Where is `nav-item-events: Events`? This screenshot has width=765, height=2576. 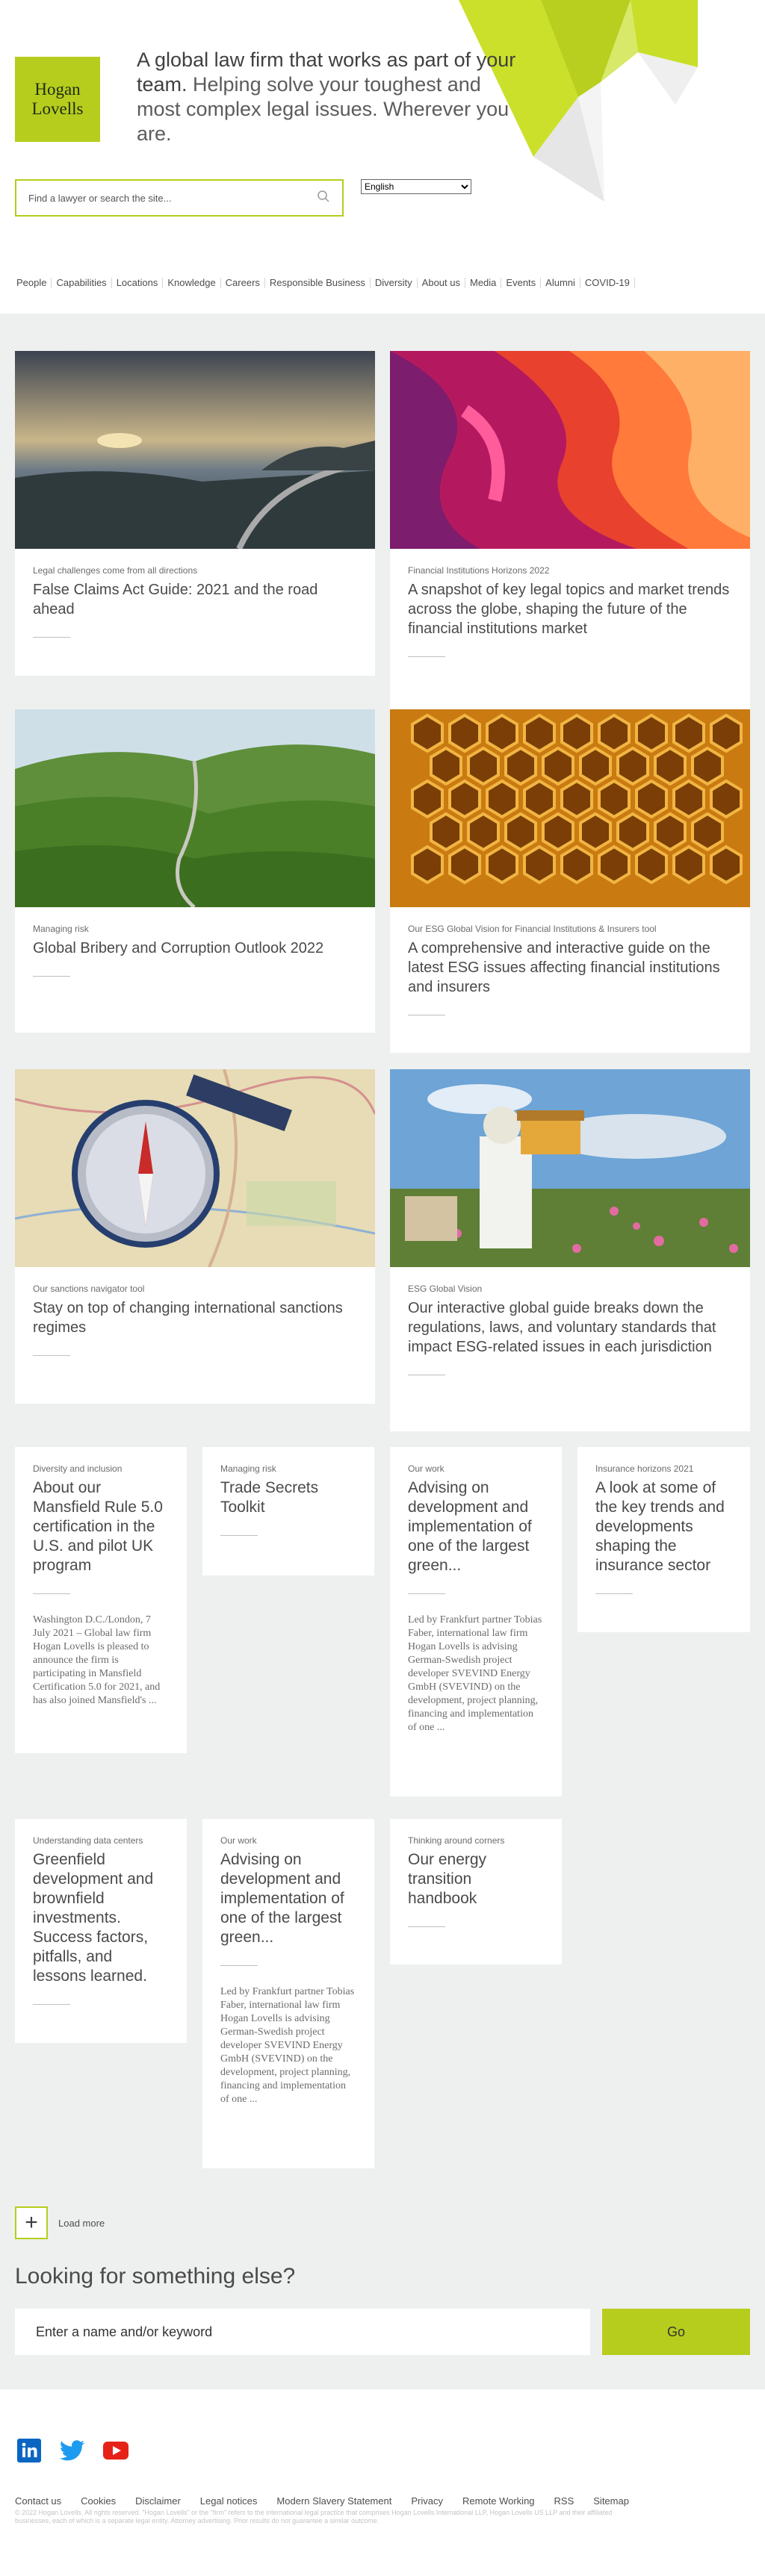 nav-item-events: Events is located at coordinates (521, 283).